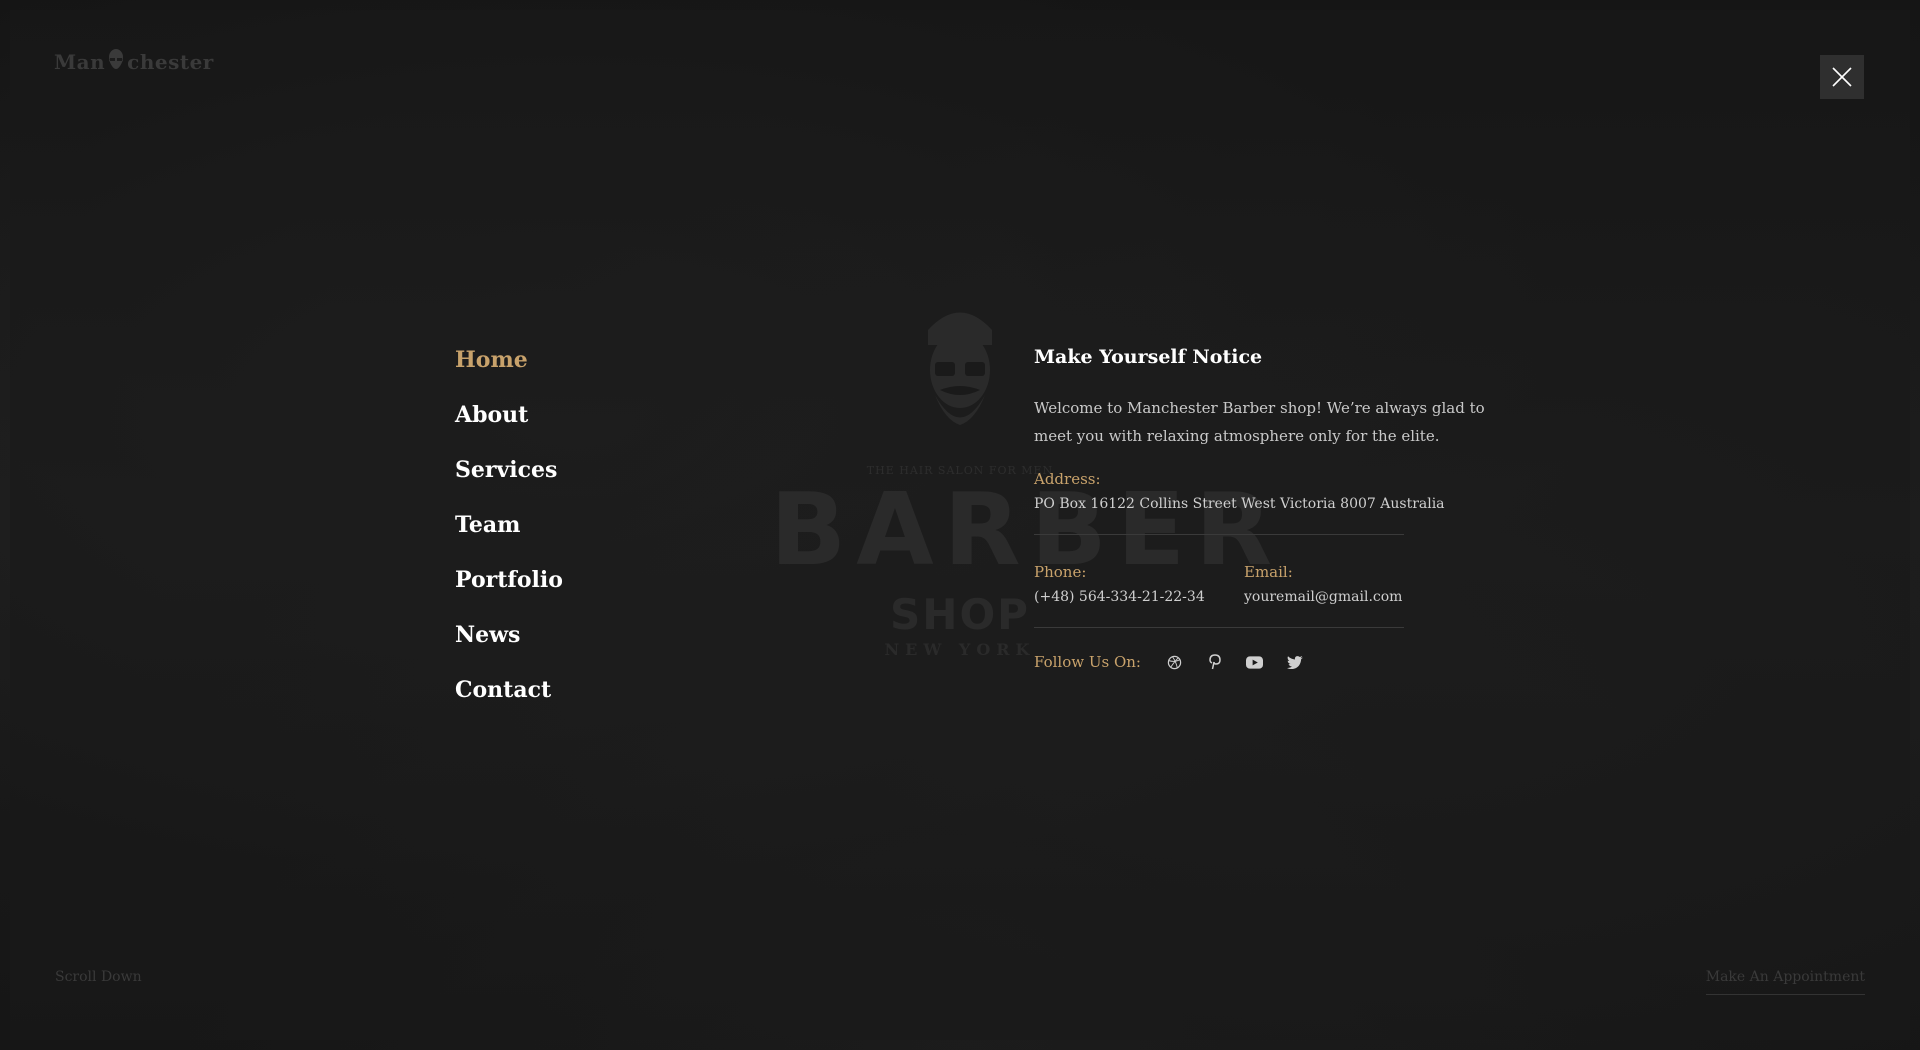  What do you see at coordinates (1139, 597) in the screenshot?
I see `phone-value: (+48) 564-334-21-22-34` at bounding box center [1139, 597].